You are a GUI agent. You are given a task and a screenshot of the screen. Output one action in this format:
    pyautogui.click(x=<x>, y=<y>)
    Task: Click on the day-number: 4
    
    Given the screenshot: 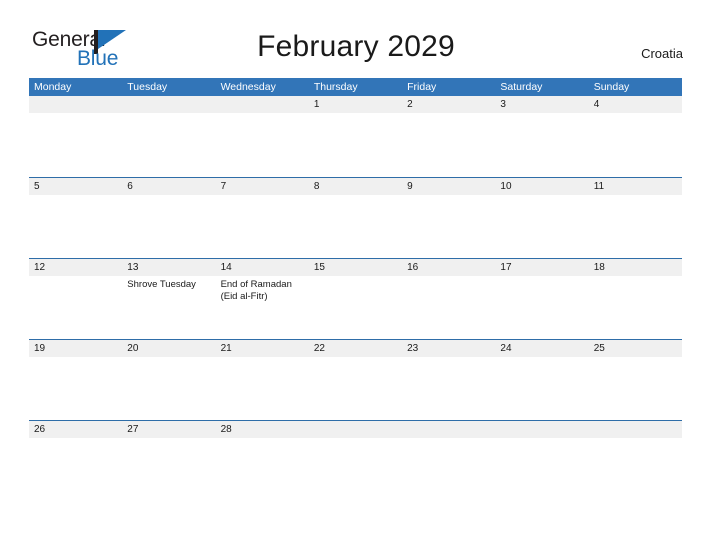 What is the action you would take?
    pyautogui.click(x=596, y=104)
    